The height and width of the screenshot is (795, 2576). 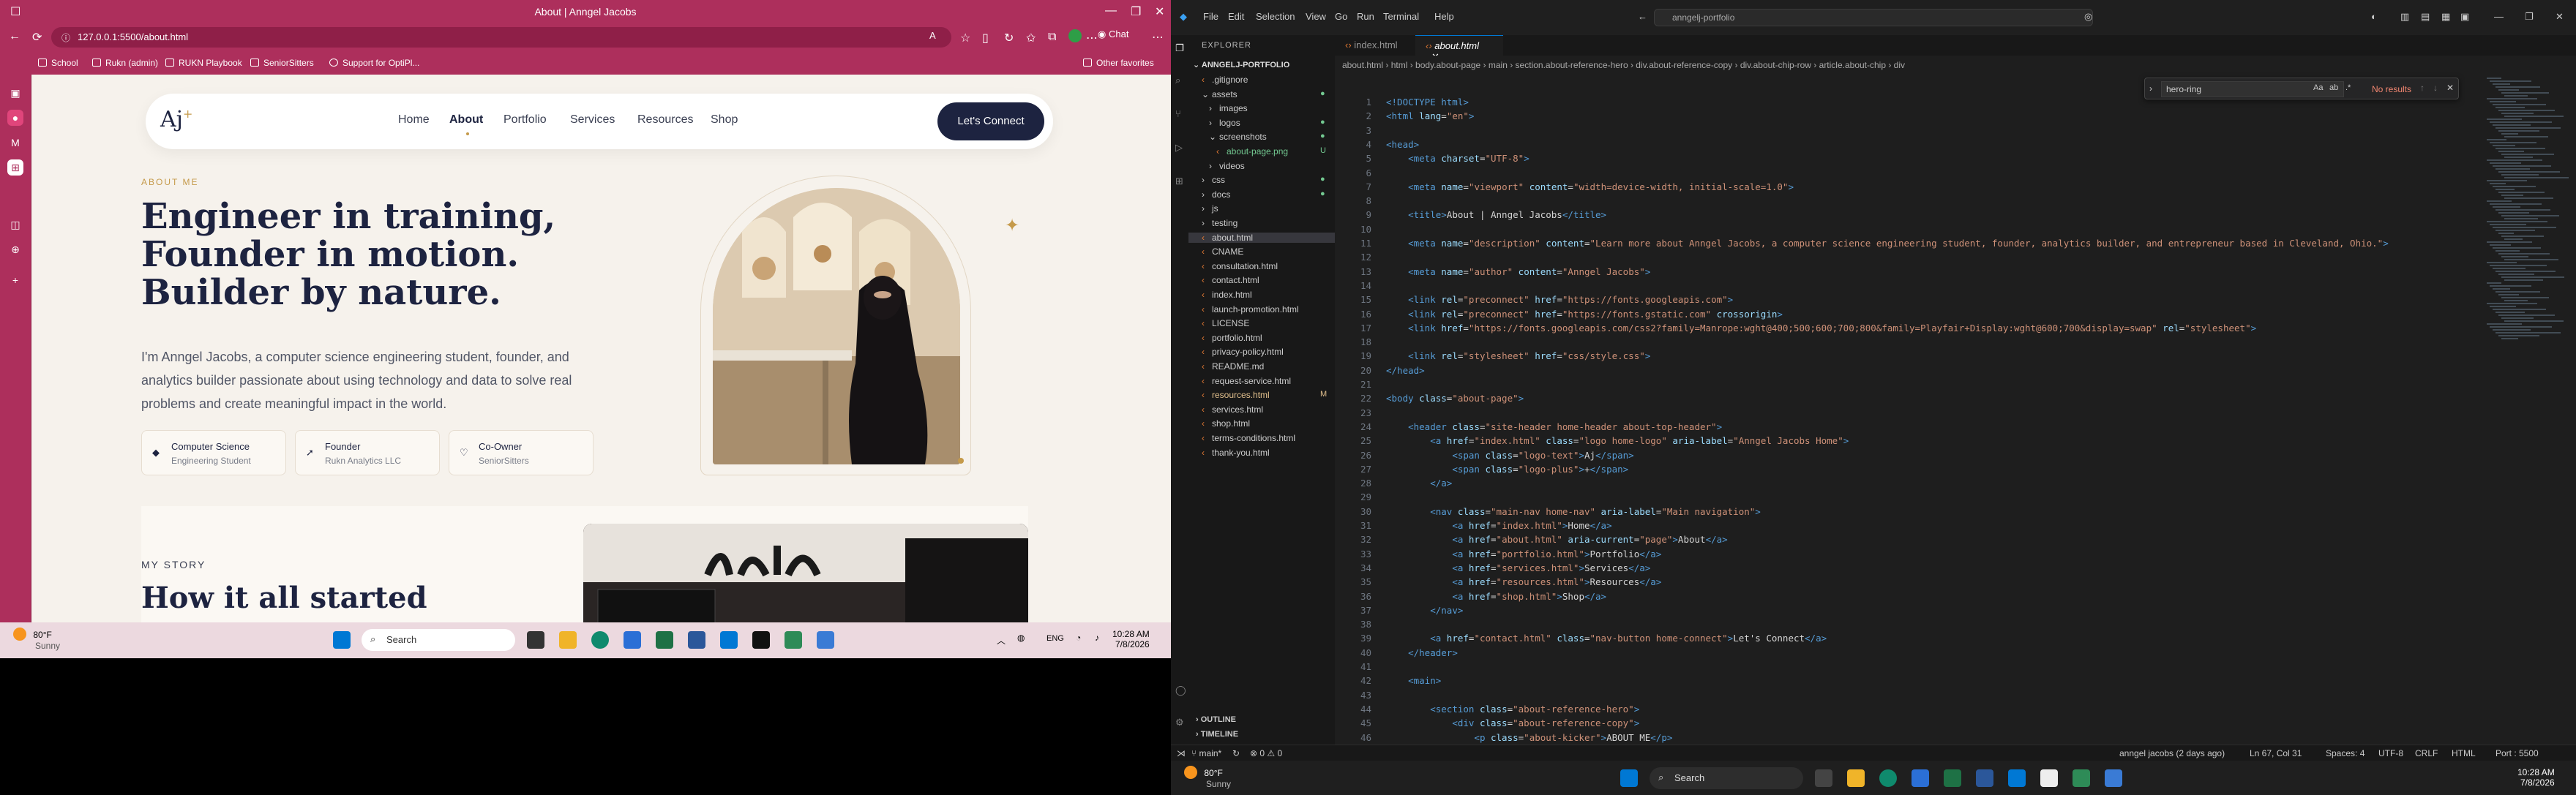 What do you see at coordinates (1078, 638) in the screenshot?
I see `wifi-icon: ◔` at bounding box center [1078, 638].